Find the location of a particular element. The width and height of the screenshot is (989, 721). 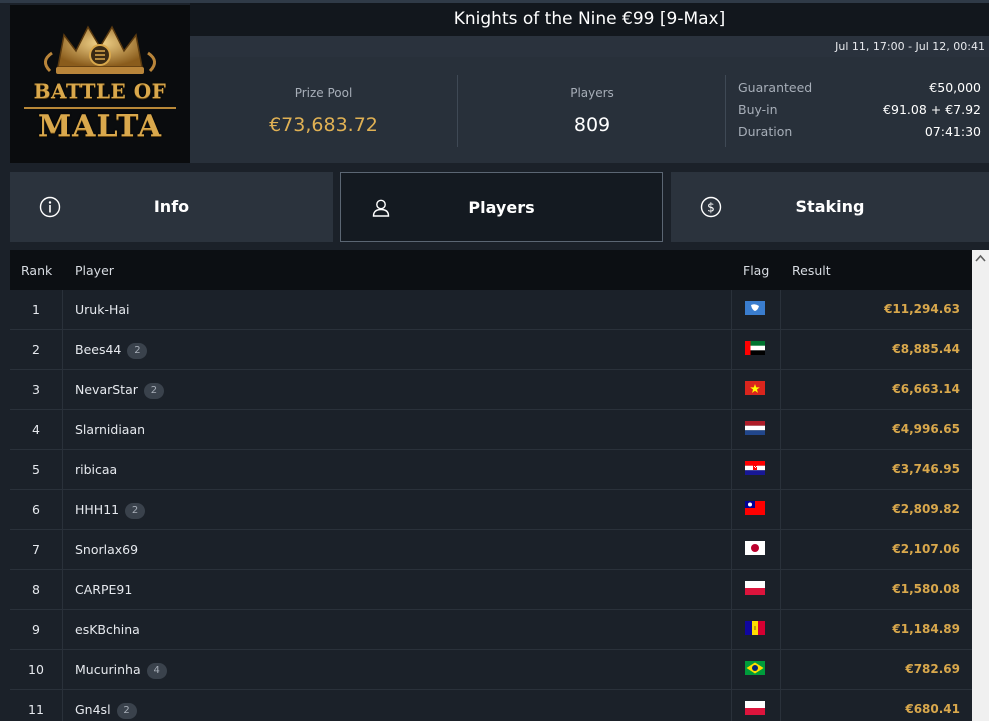

rank-cell: 7 is located at coordinates (36, 549).